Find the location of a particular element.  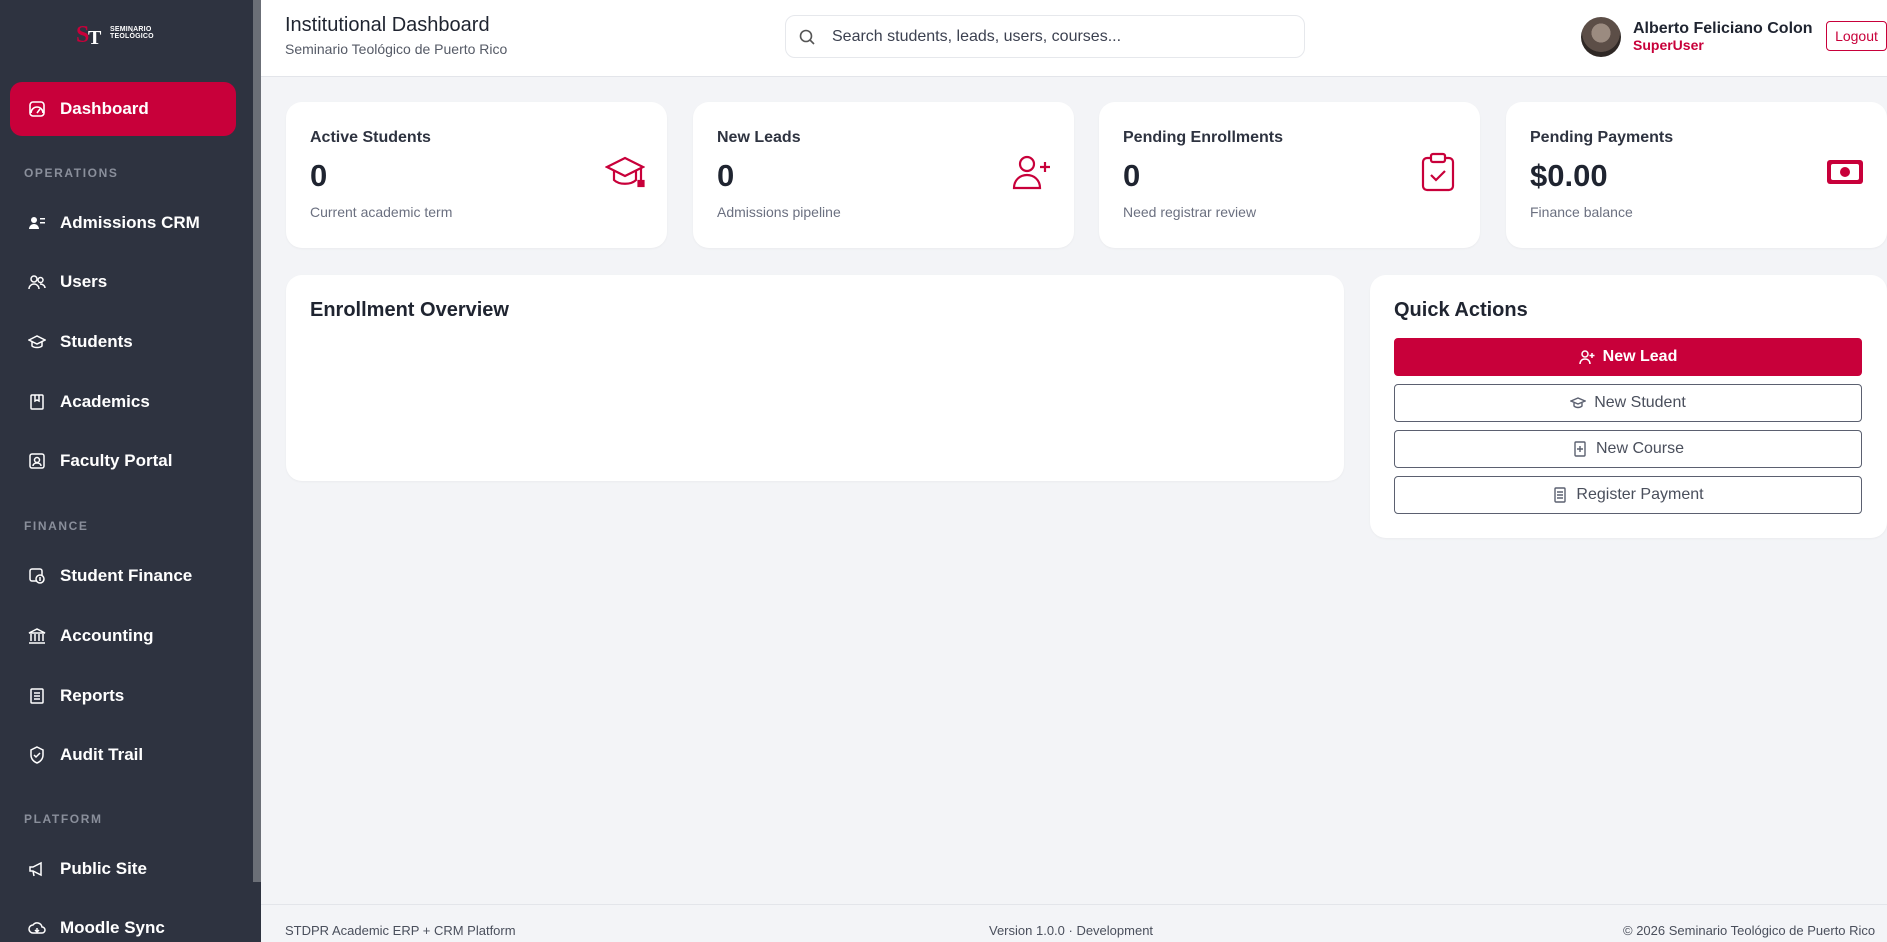

report-icon is located at coordinates (37, 696).